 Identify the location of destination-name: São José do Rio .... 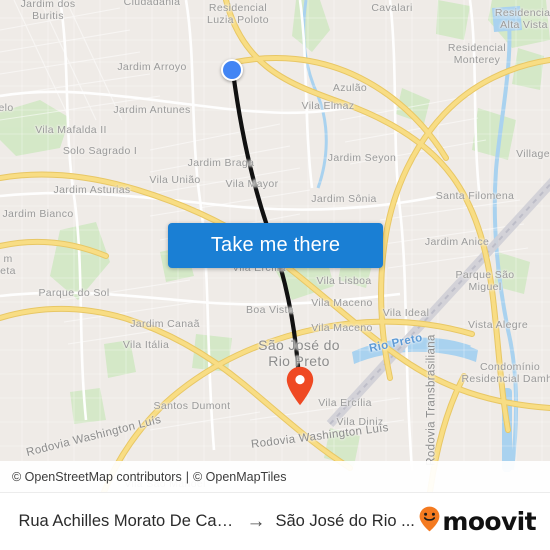
(344, 521).